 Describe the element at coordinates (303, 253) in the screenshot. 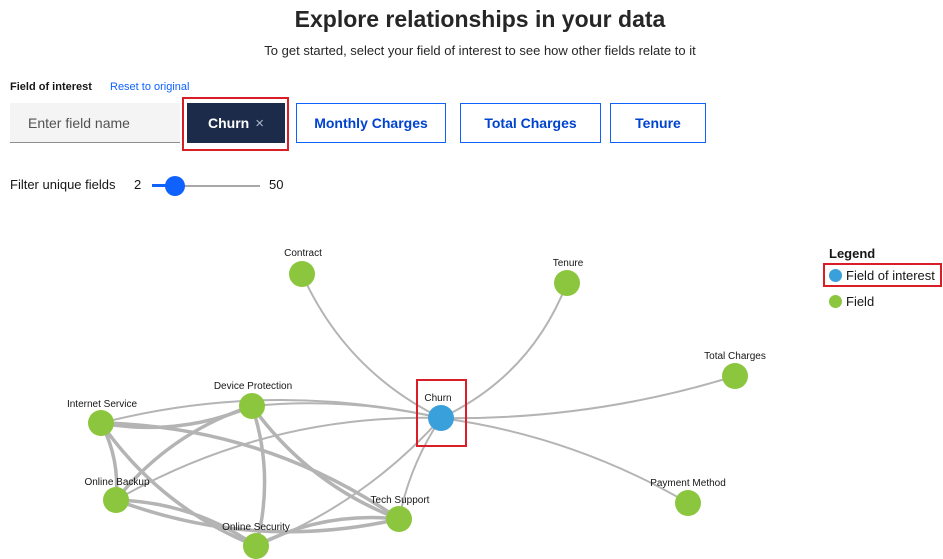

I see `node-label: Contract` at that location.